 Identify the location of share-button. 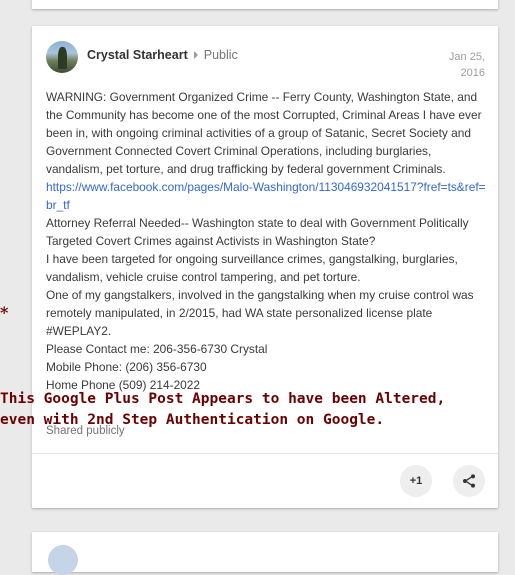
(469, 481).